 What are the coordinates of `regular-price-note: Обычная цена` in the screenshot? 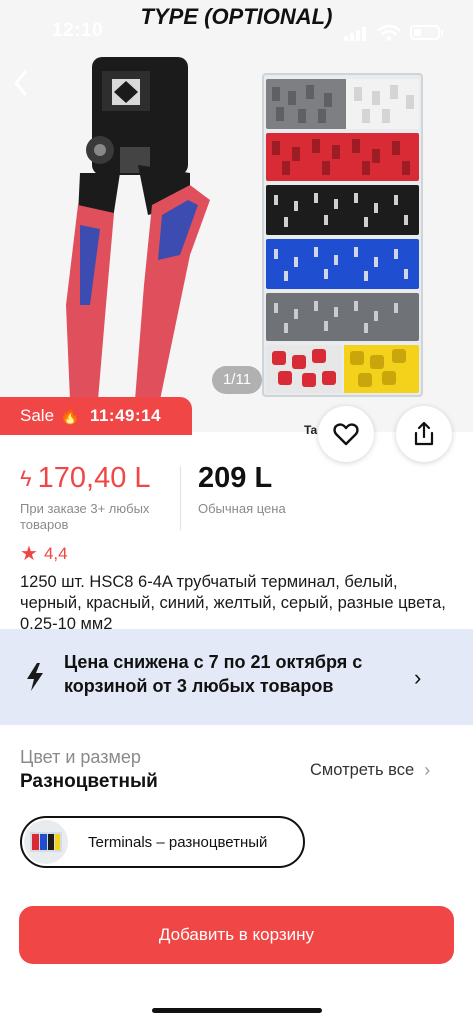 It's located at (242, 508).